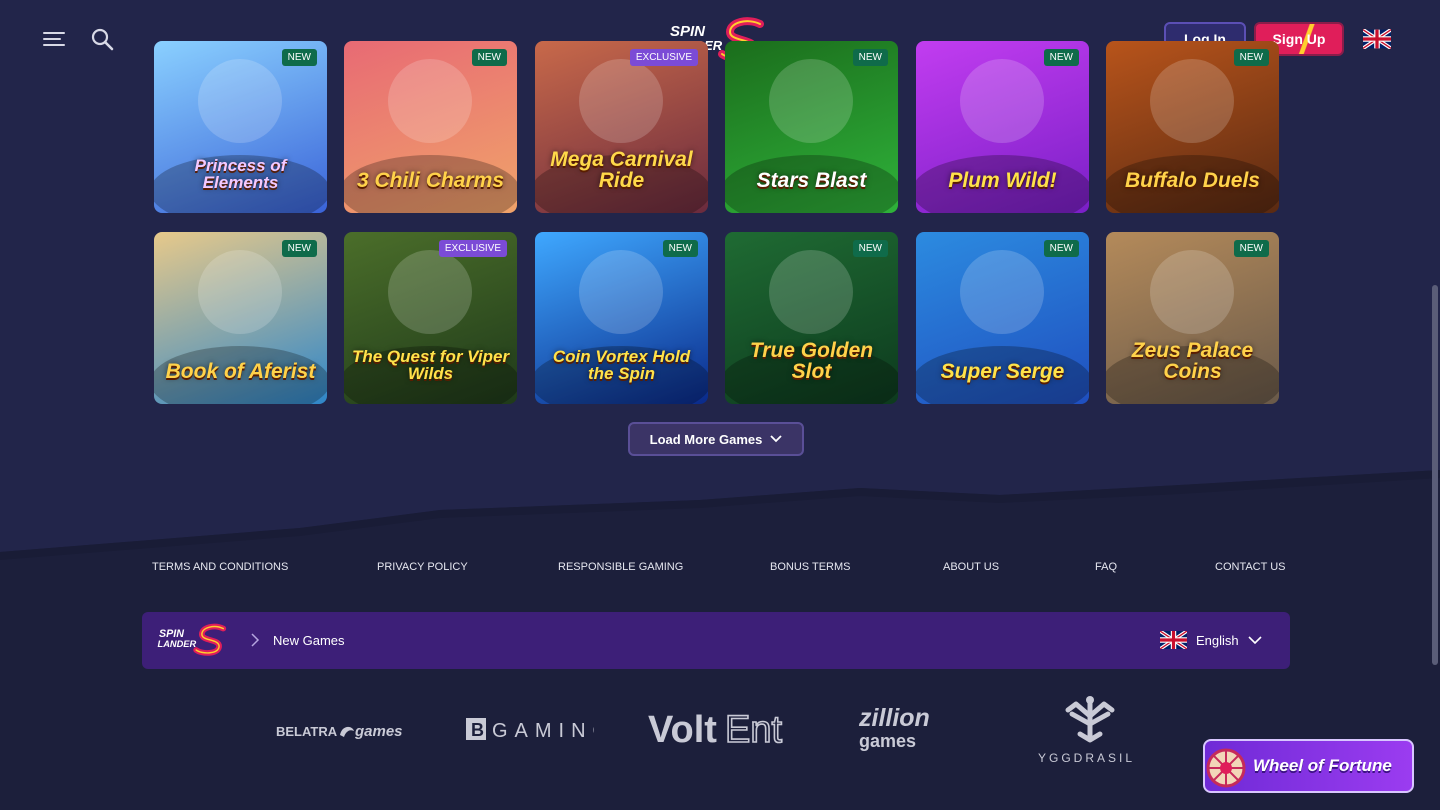  What do you see at coordinates (255, 640) in the screenshot?
I see `chevron-right-icon` at bounding box center [255, 640].